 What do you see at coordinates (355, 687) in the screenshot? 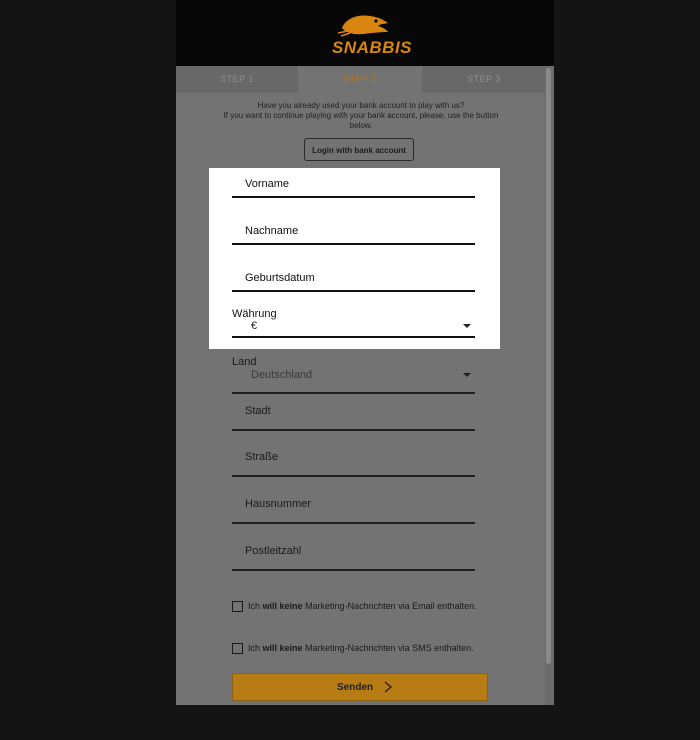
I see `submit-label: Senden` at bounding box center [355, 687].